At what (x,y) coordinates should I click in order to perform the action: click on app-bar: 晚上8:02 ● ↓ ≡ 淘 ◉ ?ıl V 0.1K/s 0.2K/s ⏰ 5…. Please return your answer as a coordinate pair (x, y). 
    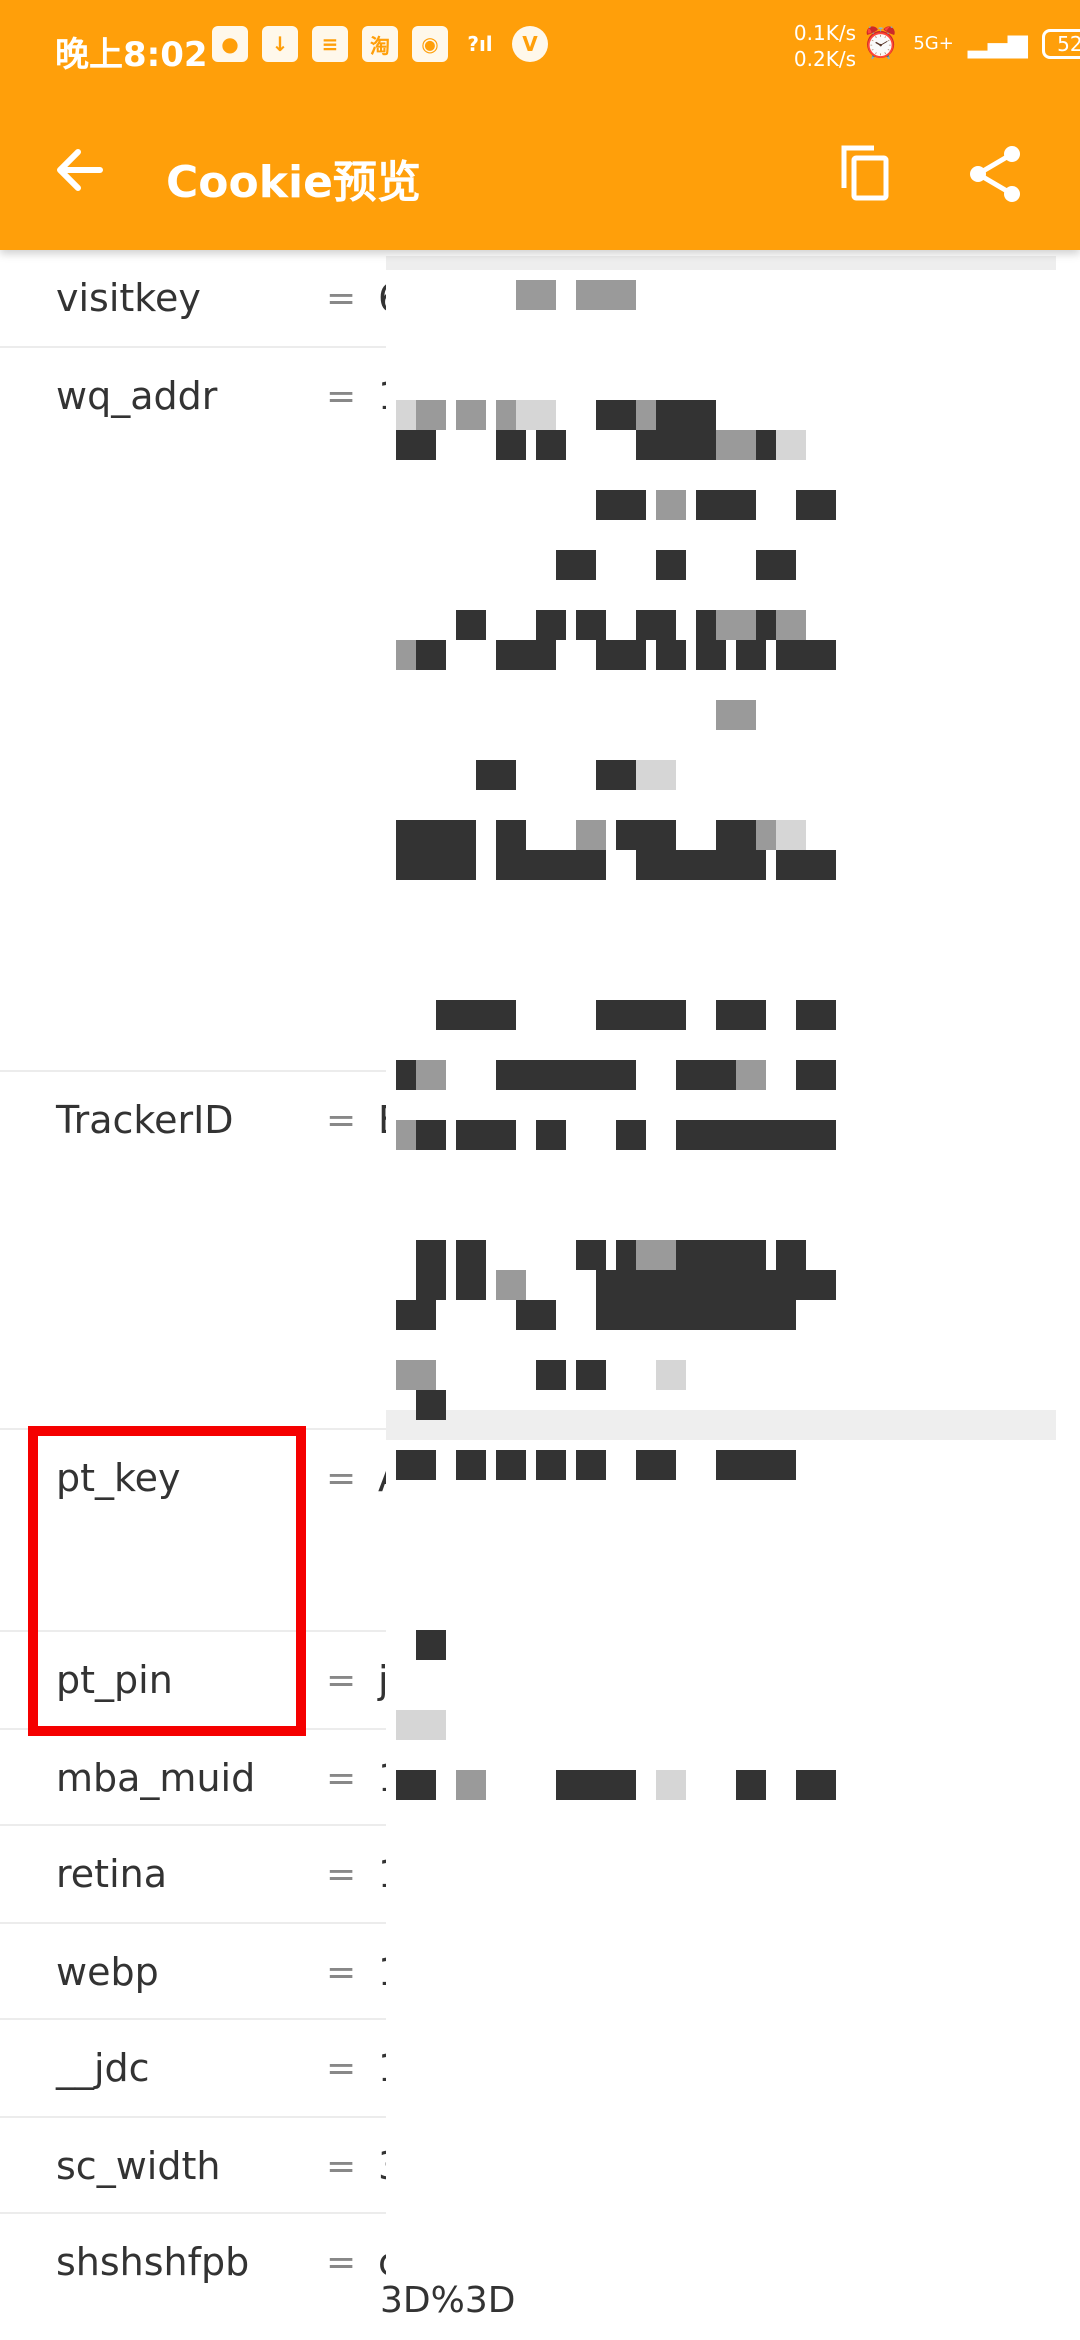
    Looking at the image, I should click on (540, 125).